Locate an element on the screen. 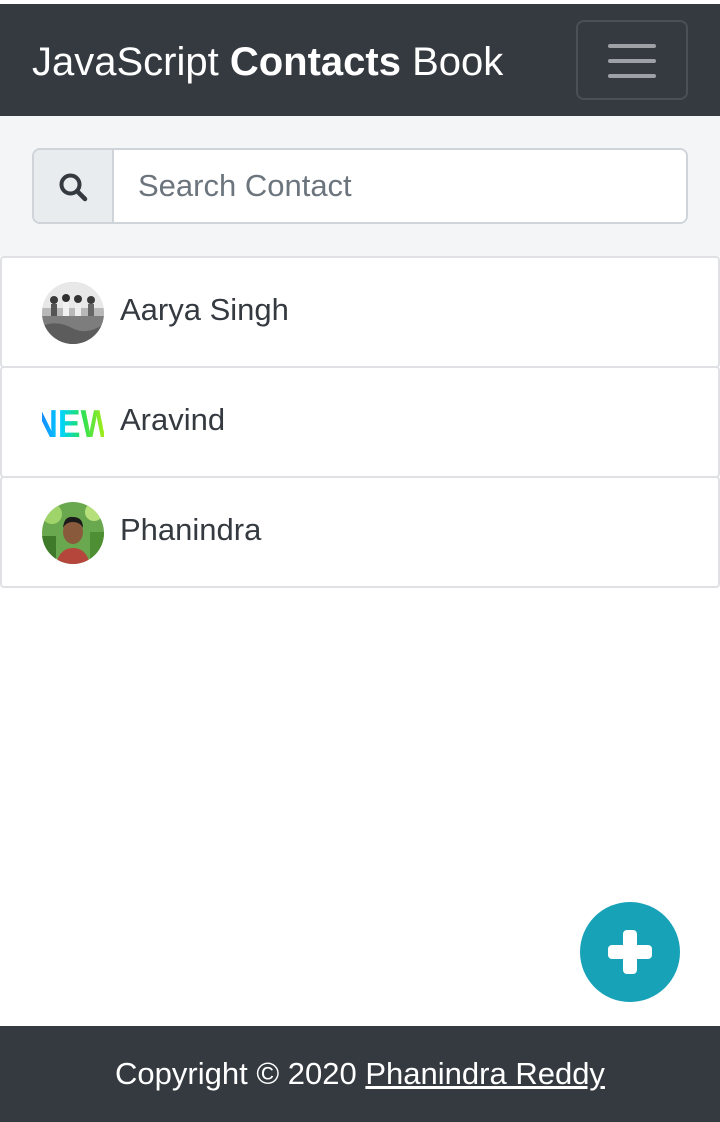 The width and height of the screenshot is (720, 1122). group-photo-avatar is located at coordinates (73, 313).